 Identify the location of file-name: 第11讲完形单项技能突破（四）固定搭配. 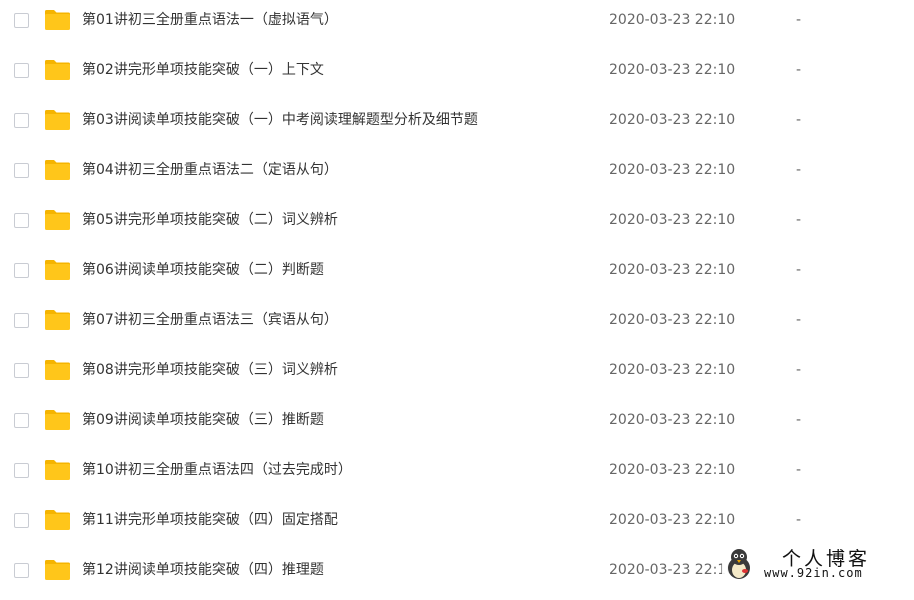
(210, 520).